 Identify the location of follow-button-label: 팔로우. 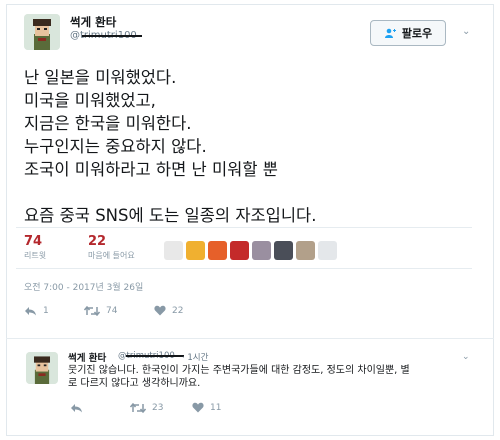
(417, 33).